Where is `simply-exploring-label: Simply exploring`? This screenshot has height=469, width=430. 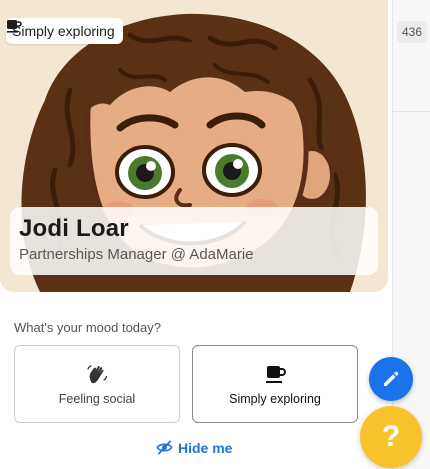
simply-exploring-label: Simply exploring is located at coordinates (275, 398).